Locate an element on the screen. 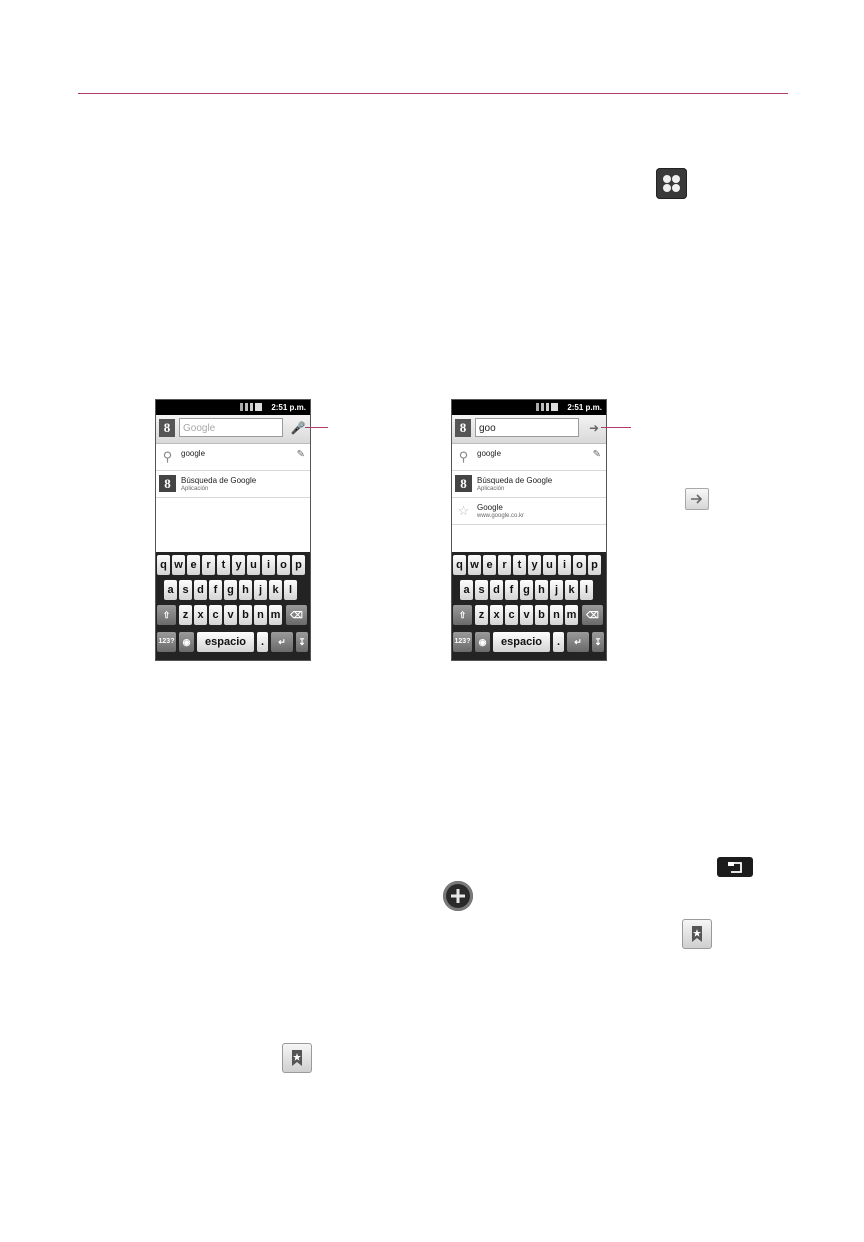  arrow-right-icon: ➜ is located at coordinates (594, 428).